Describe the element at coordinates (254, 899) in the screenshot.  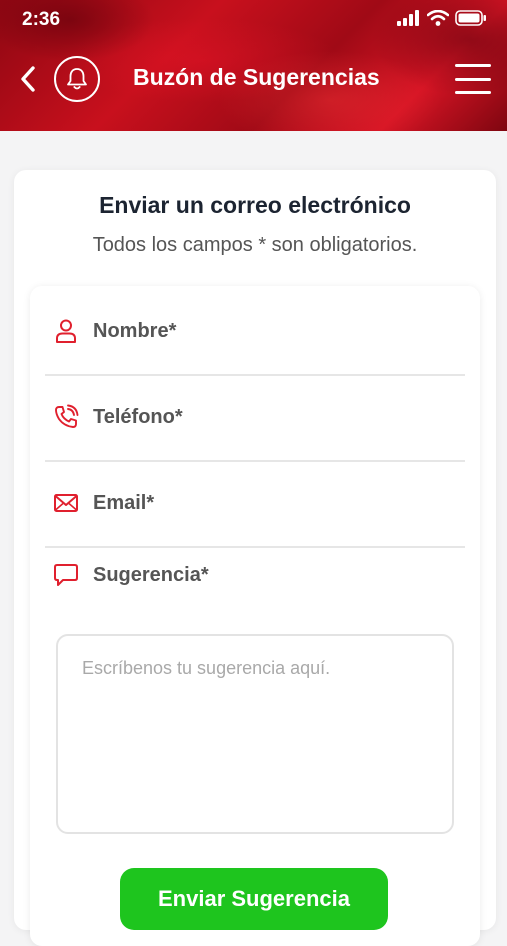
I see `submit-button: Enviar Sugerencia` at that location.